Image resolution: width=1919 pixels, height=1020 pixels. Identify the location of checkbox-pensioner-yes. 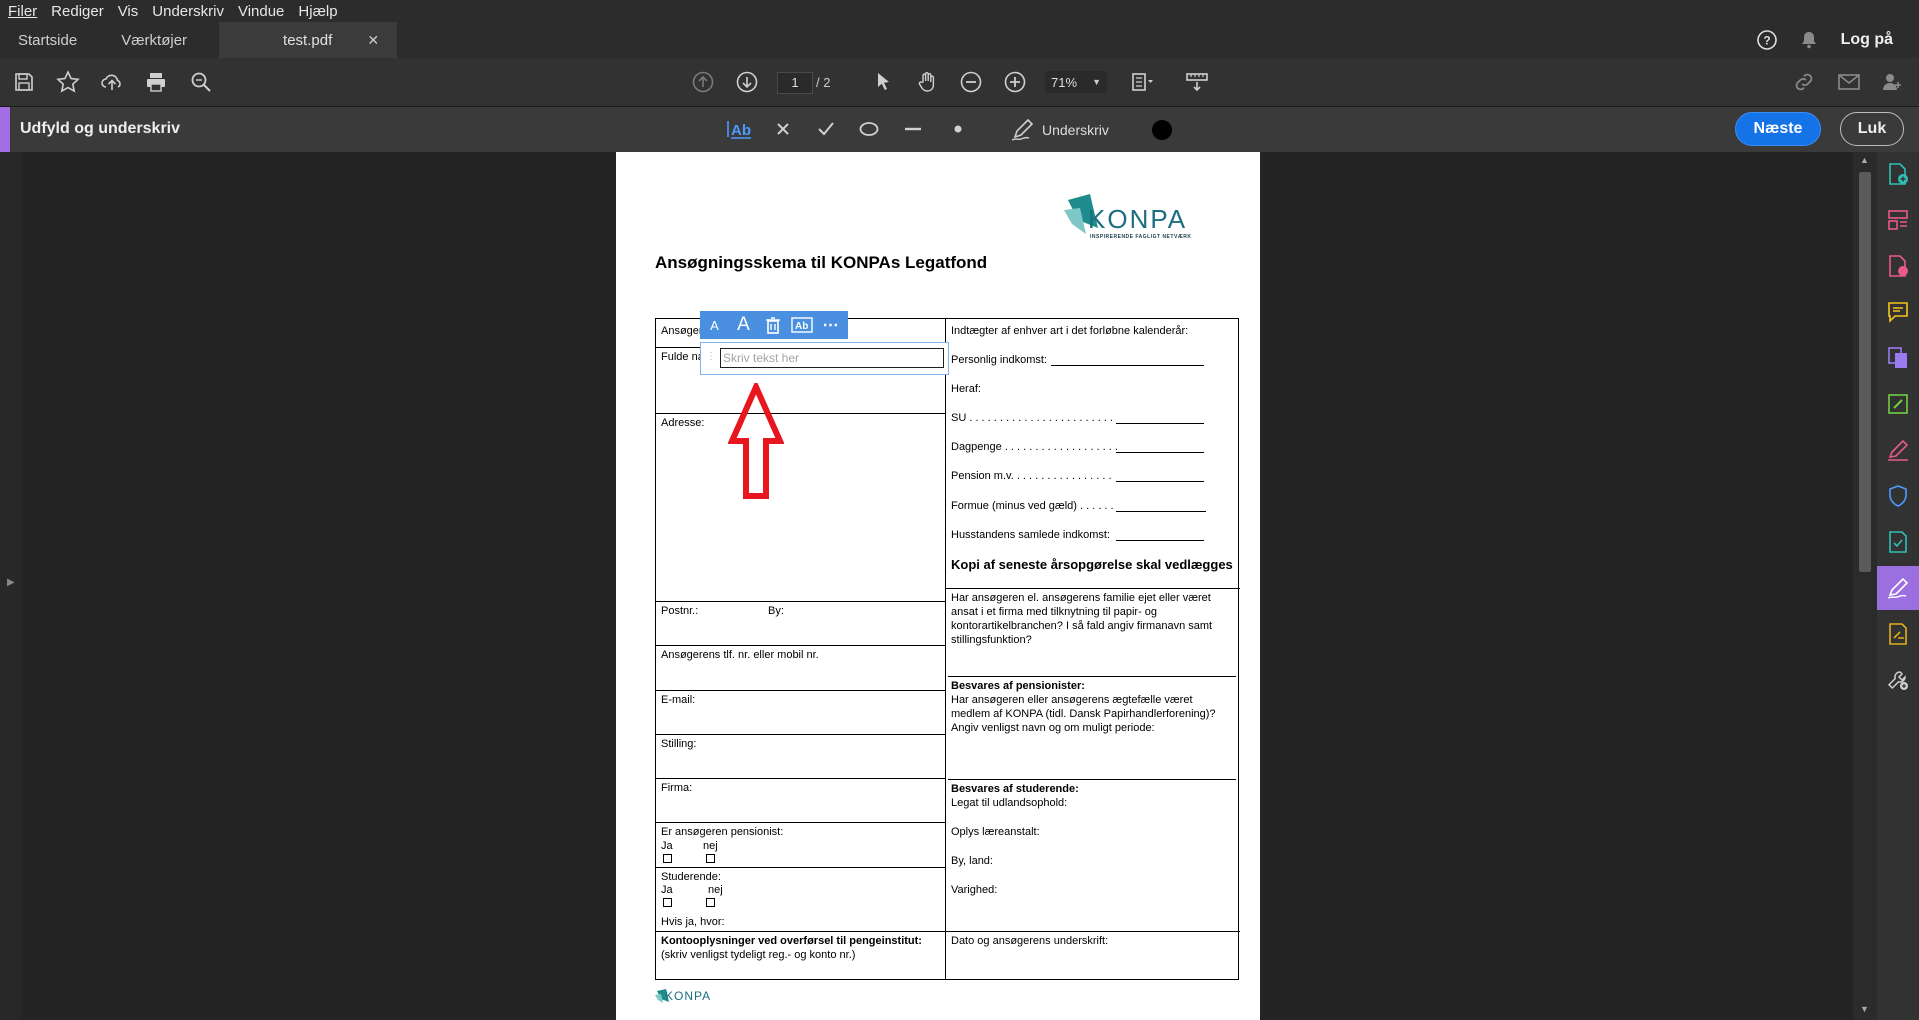
(667, 858).